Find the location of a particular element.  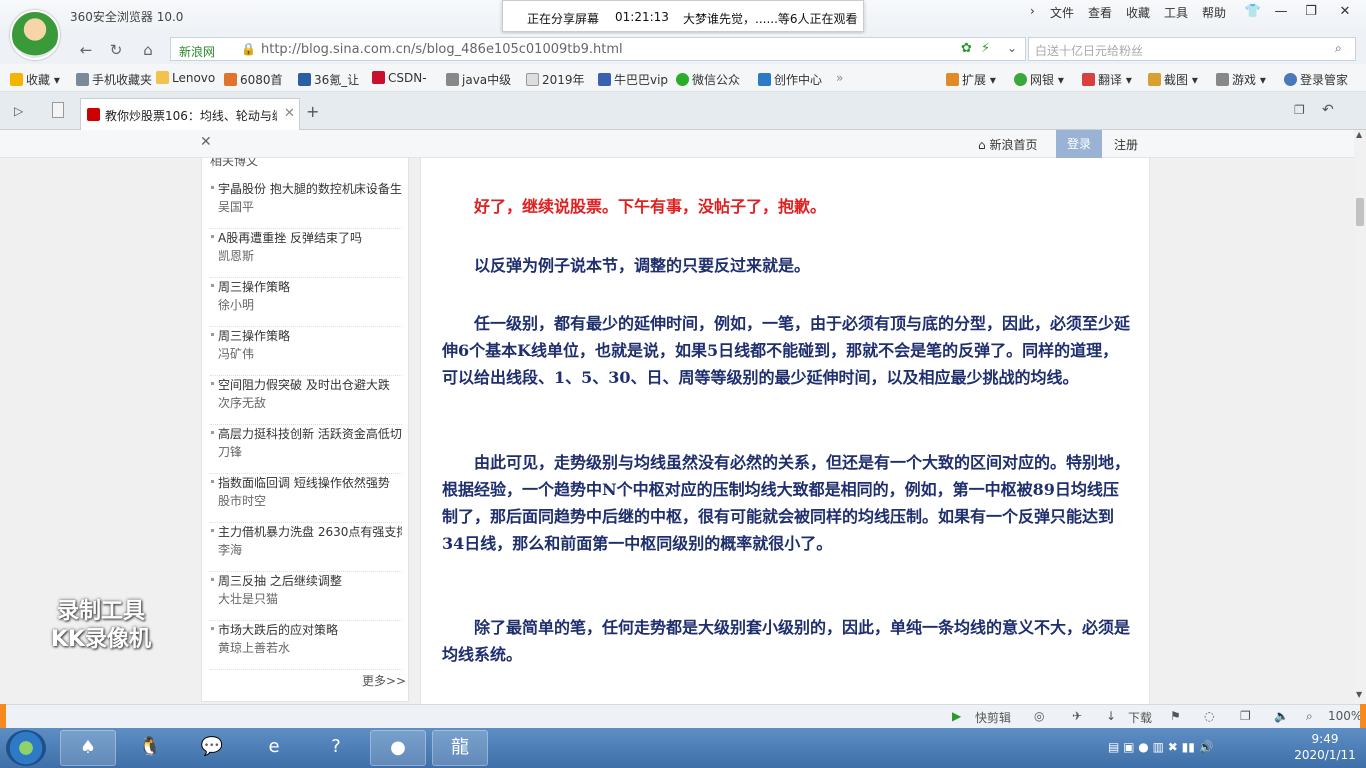

taskbar-solitaire-icon: ♠ is located at coordinates (88, 748).